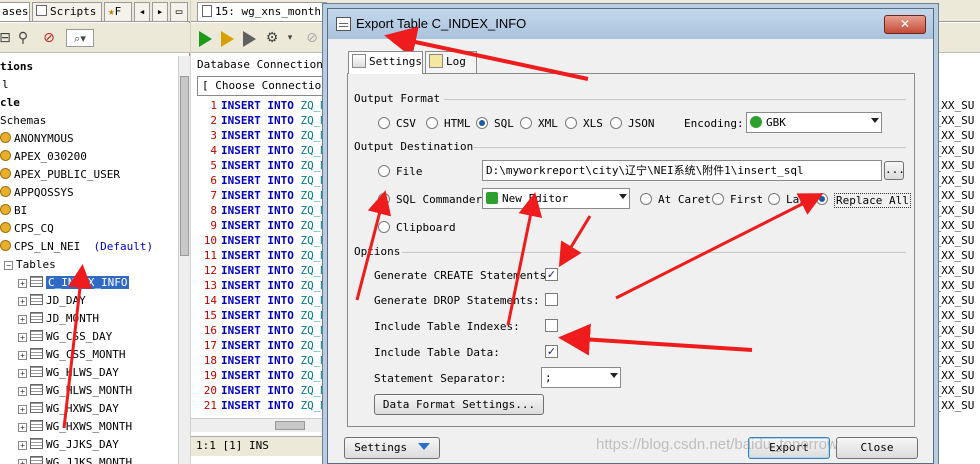 The width and height of the screenshot is (980, 464). I want to click on tree-node-table: + WG_JJKS_DAY, so click(68, 445).